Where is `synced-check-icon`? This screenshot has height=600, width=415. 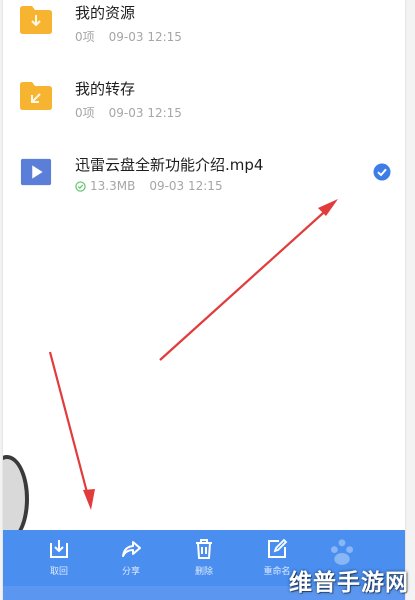
synced-check-icon is located at coordinates (80, 186).